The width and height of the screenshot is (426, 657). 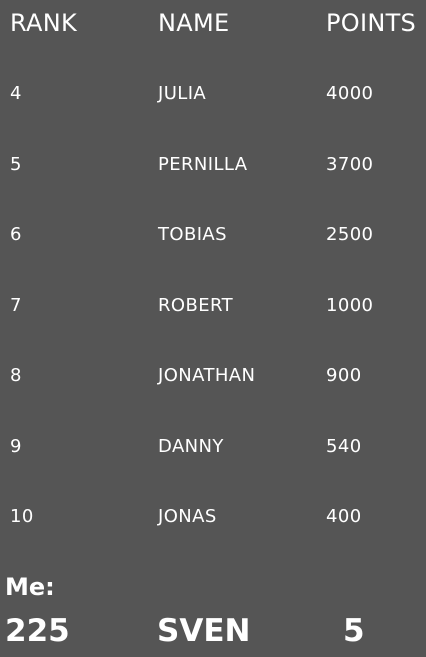 What do you see at coordinates (213, 256) in the screenshot?
I see `leaderboard-row: 6 TOBIAS 2500` at bounding box center [213, 256].